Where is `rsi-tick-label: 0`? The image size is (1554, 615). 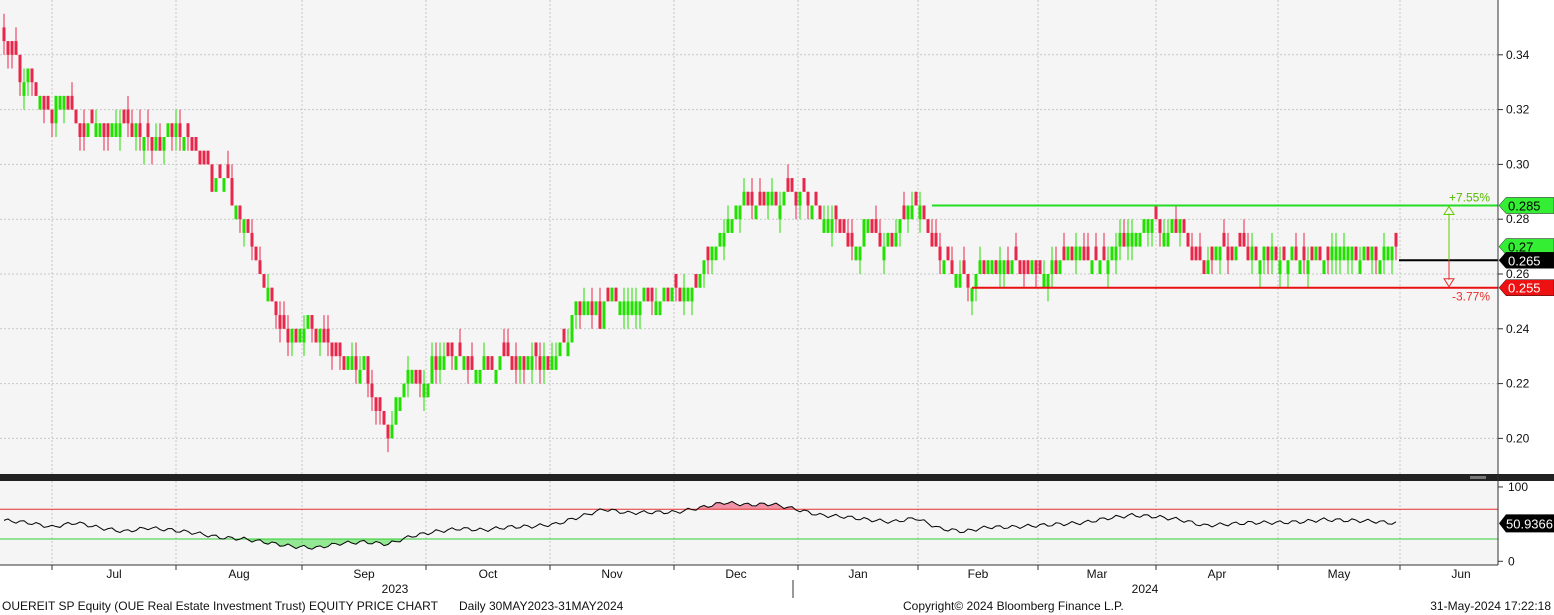
rsi-tick-label: 0 is located at coordinates (1511, 561).